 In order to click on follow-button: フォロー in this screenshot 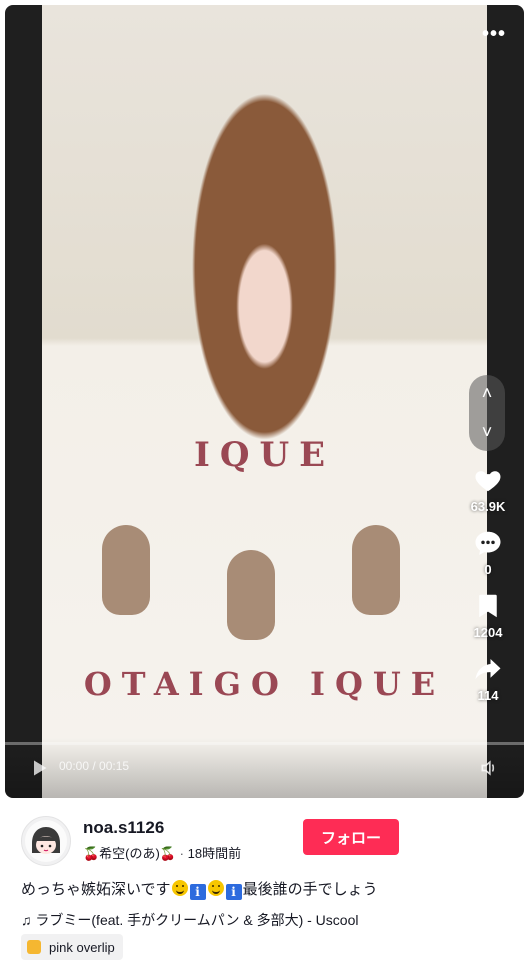, I will do `click(351, 837)`.